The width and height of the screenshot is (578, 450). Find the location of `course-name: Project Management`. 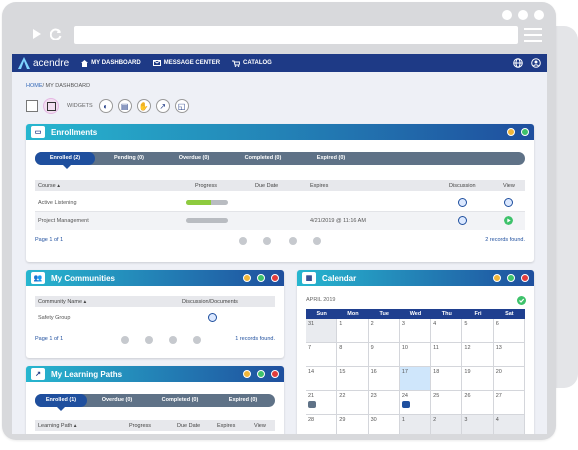

course-name: Project Management is located at coordinates (63, 221).